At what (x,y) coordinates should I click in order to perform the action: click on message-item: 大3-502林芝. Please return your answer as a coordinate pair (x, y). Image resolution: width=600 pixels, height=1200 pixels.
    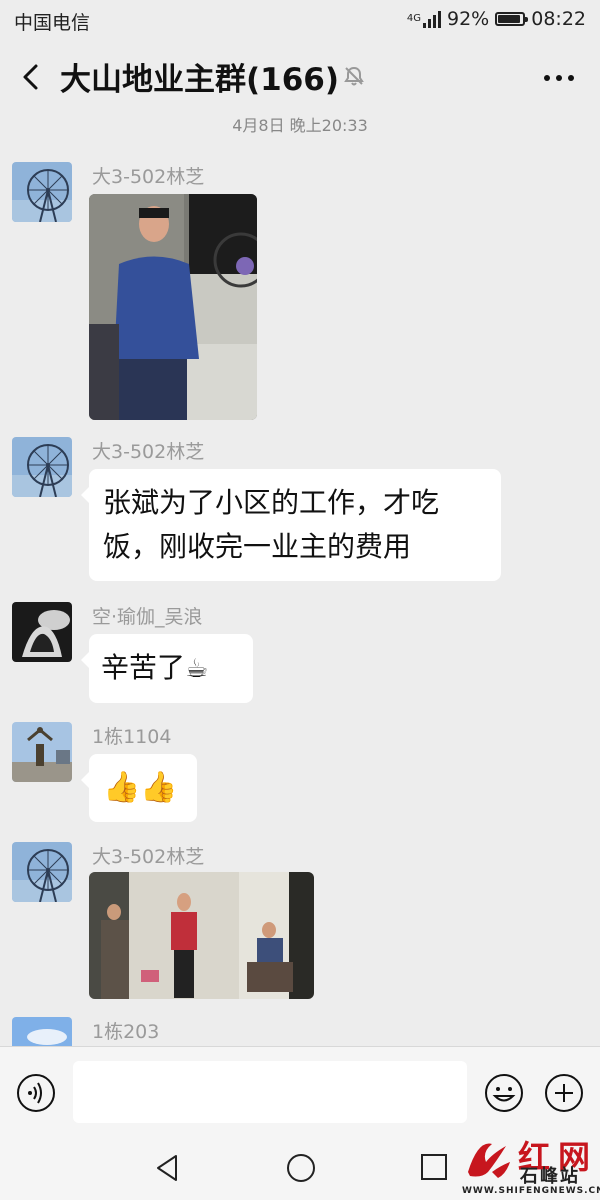
    Looking at the image, I should click on (297, 922).